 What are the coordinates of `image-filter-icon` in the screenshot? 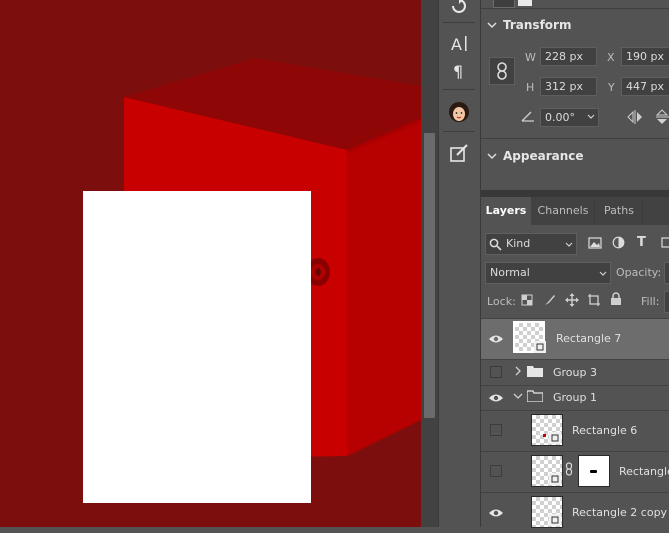 It's located at (595, 243).